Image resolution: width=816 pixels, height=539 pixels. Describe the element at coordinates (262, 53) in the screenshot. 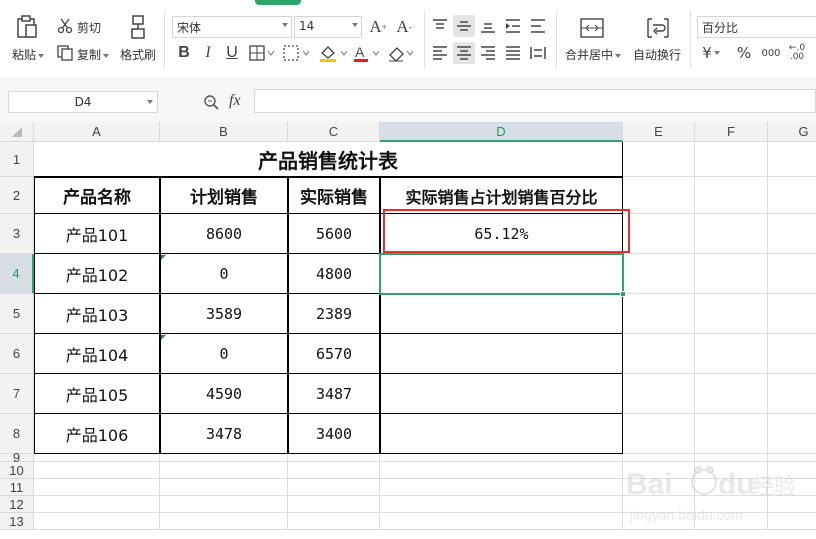

I see `border-icon` at that location.